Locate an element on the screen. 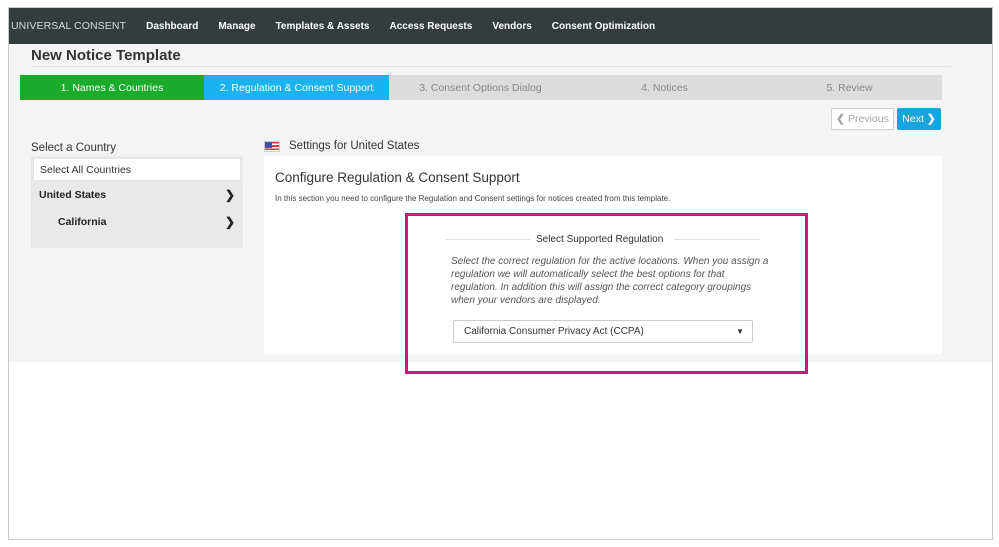 The image size is (999, 547). regulation-divider-left is located at coordinates (488, 239).